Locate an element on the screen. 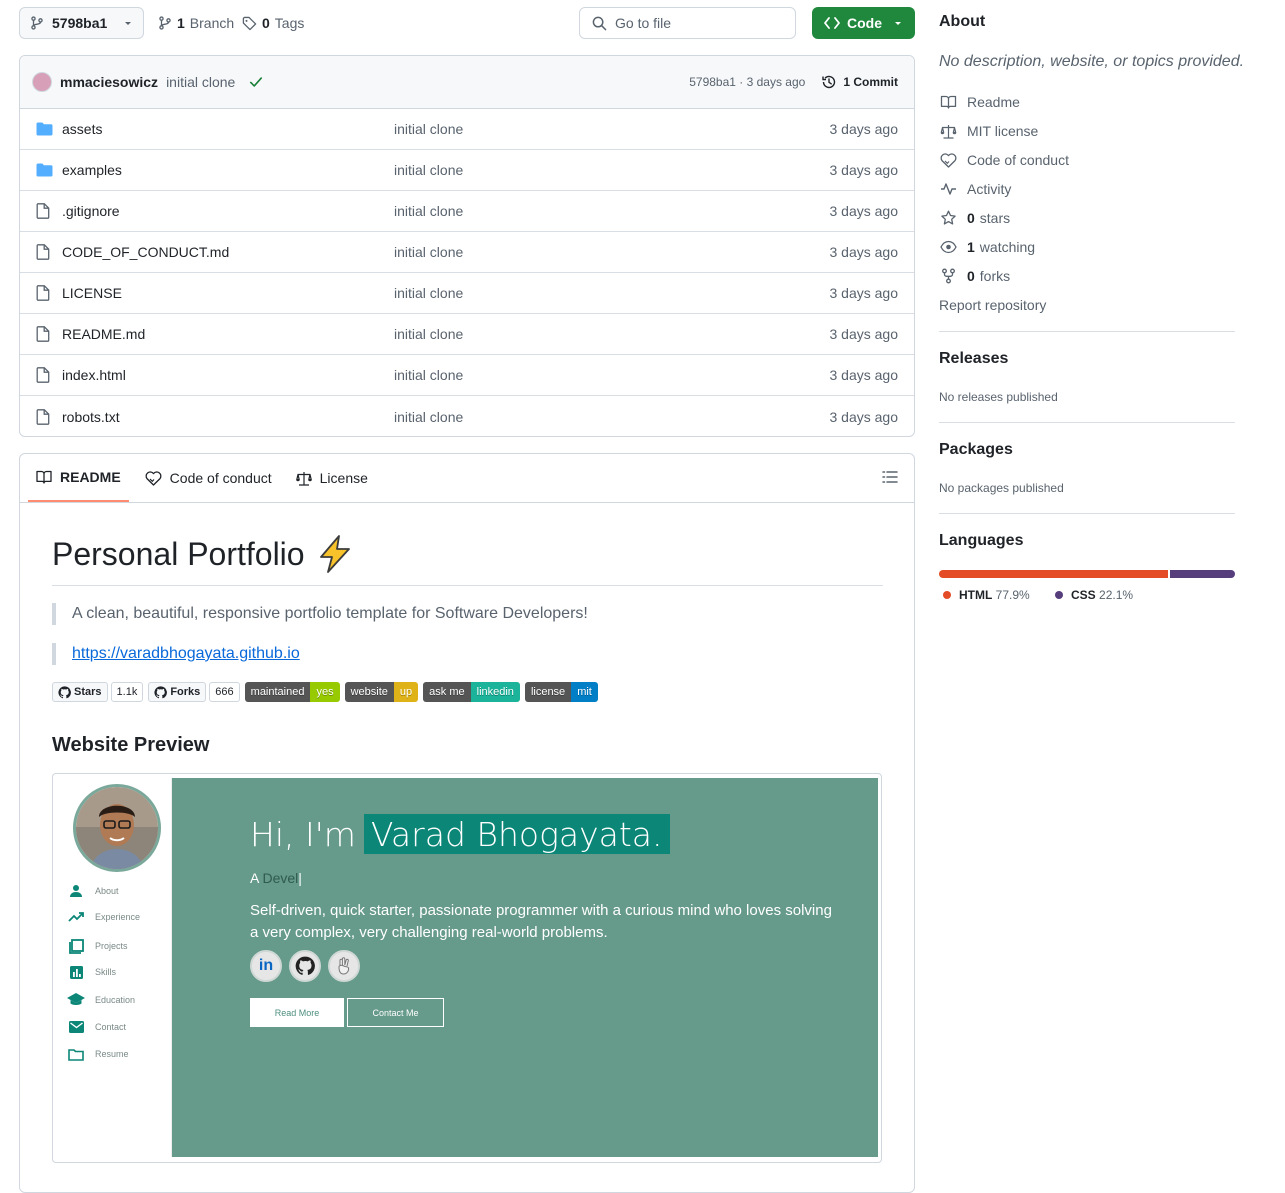  language-dot is located at coordinates (947, 595).